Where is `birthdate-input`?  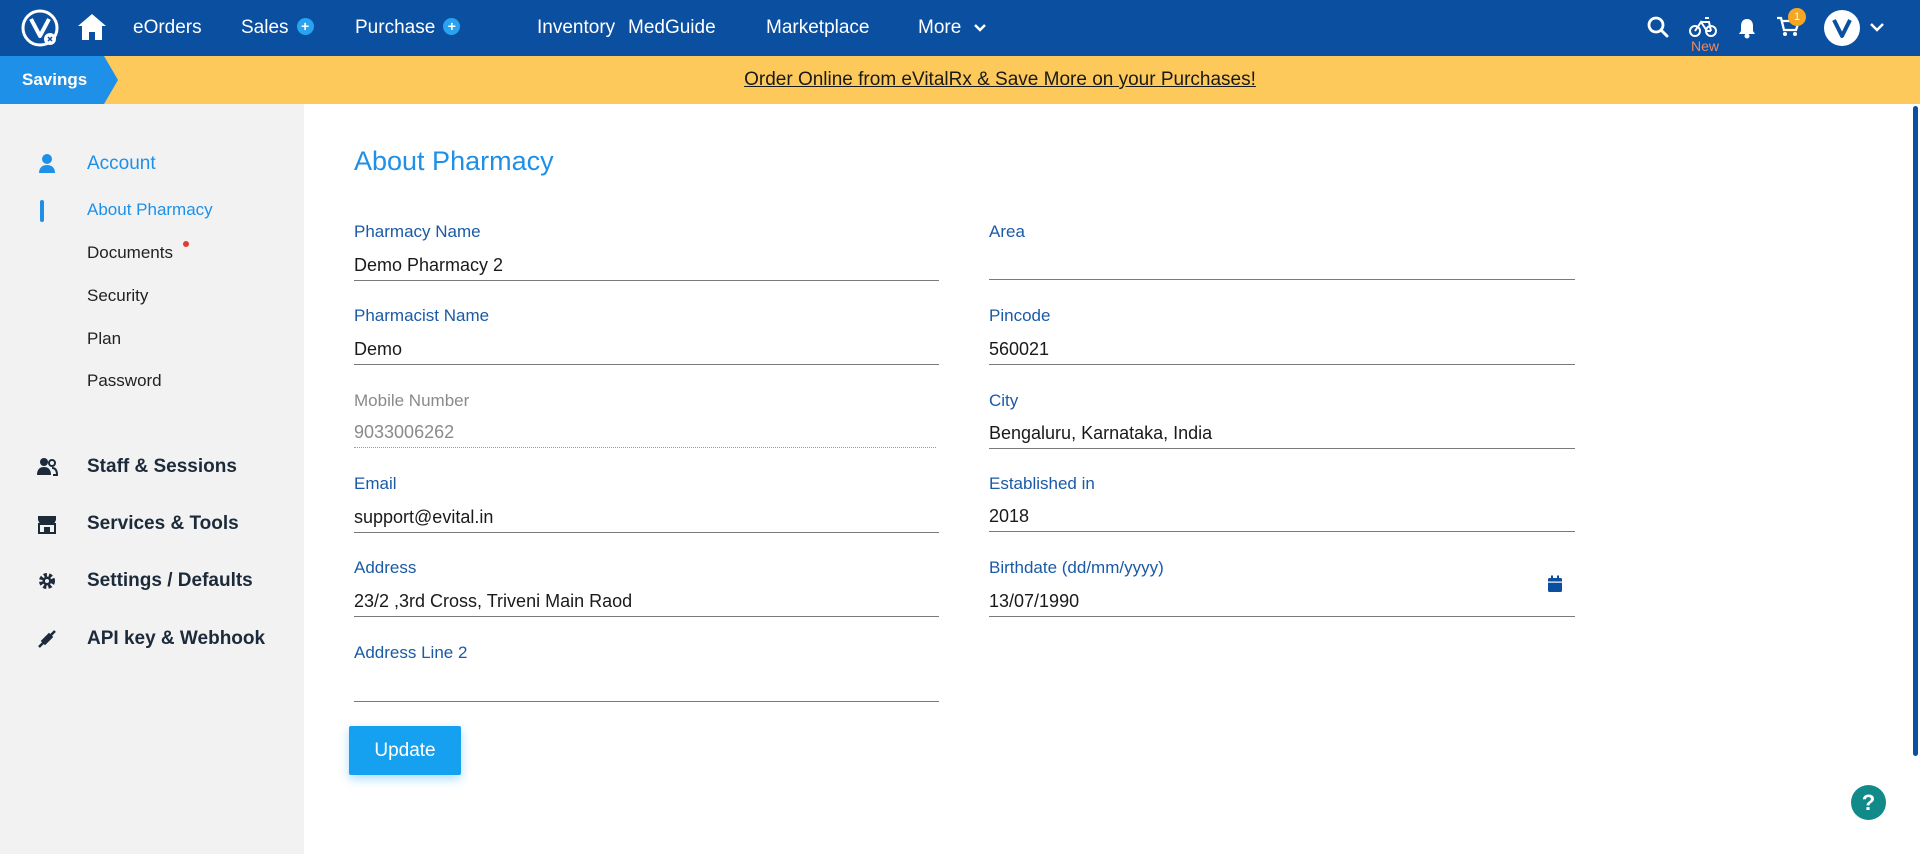 birthdate-input is located at coordinates (1282, 602).